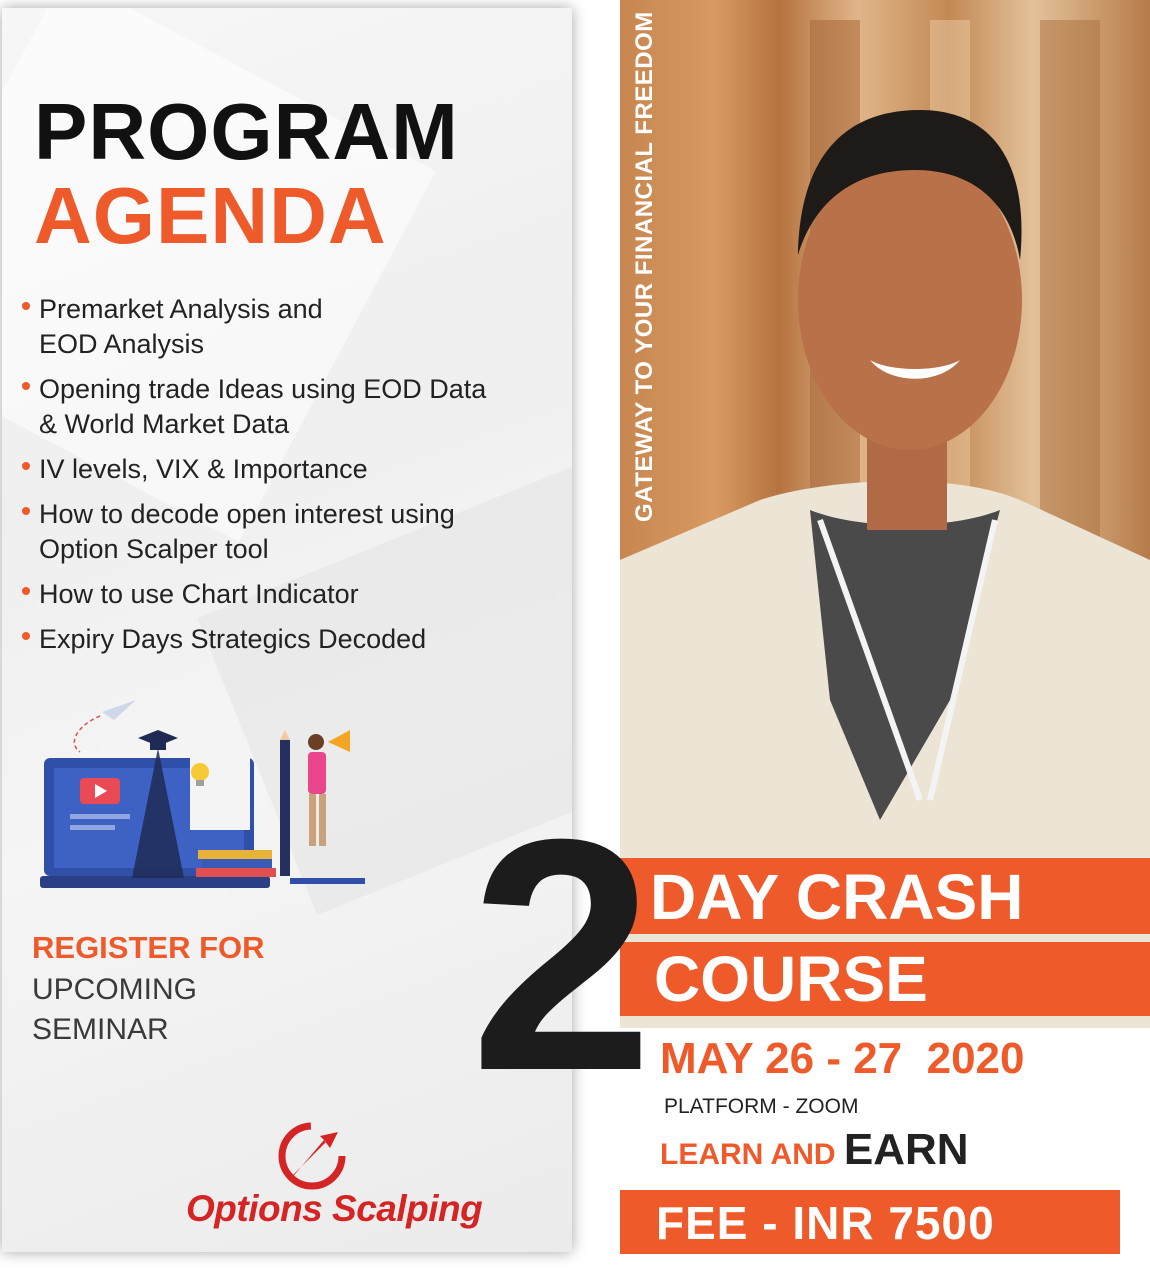 Image resolution: width=1150 pixels, height=1280 pixels. What do you see at coordinates (761, 1106) in the screenshot?
I see `course-platform: PLATFORM - ZOOM` at bounding box center [761, 1106].